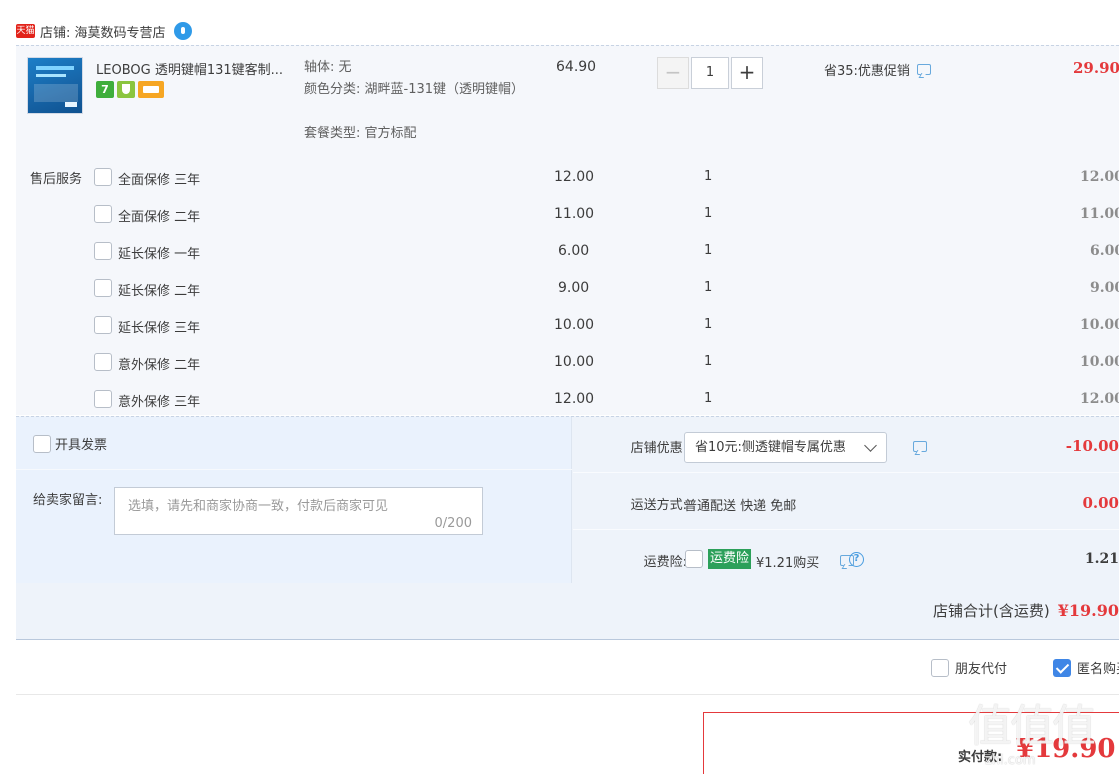  Describe the element at coordinates (298, 511) in the screenshot. I see `seller-message-textarea: 选填，请先和商家协商一致，付款后商家可见 0/200` at that location.